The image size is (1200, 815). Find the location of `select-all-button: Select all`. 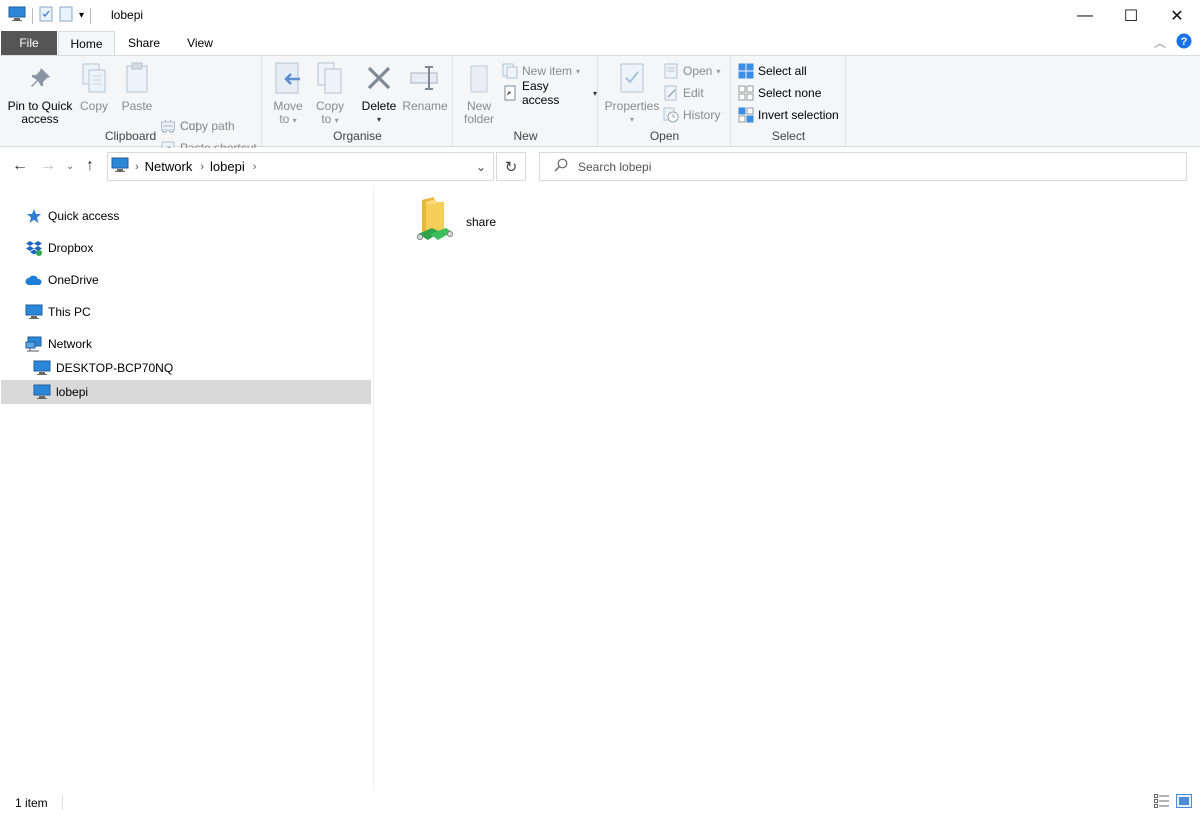

select-all-button: Select all is located at coordinates (772, 71).